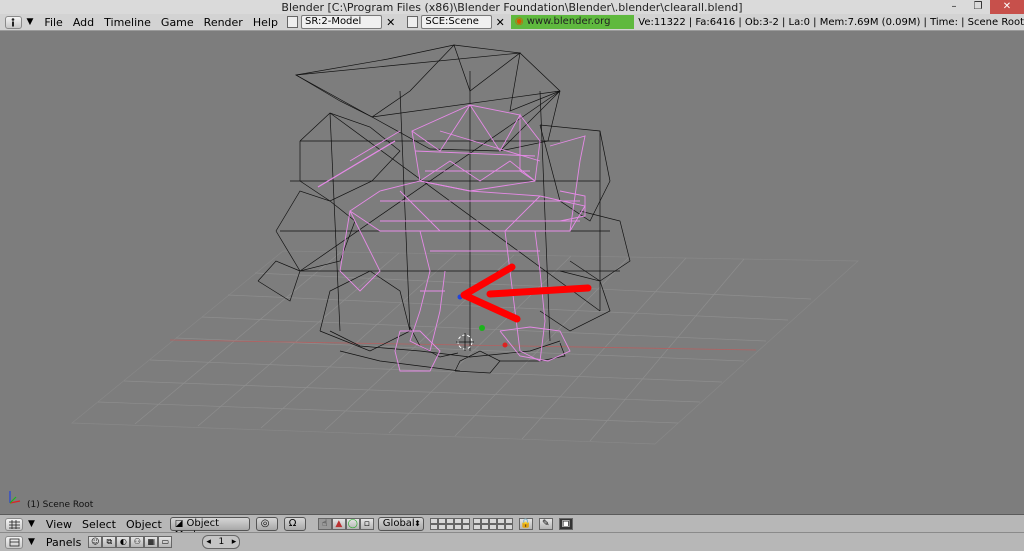 This screenshot has width=1024, height=551. Describe the element at coordinates (60, 505) in the screenshot. I see `scene-root-label: (1) Scene Root` at that location.